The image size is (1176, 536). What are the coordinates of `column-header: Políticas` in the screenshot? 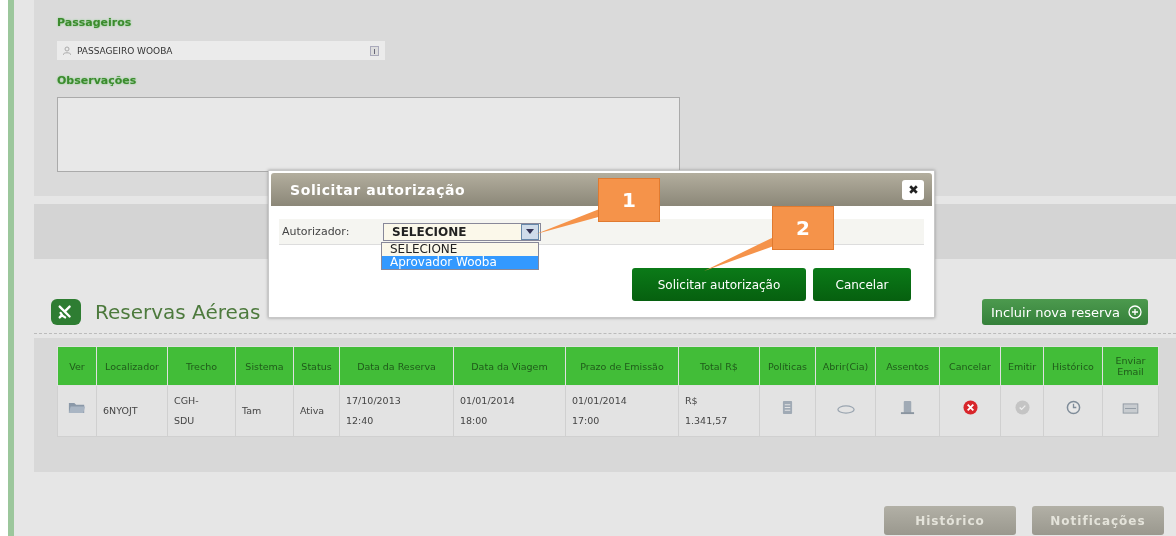 It's located at (787, 366).